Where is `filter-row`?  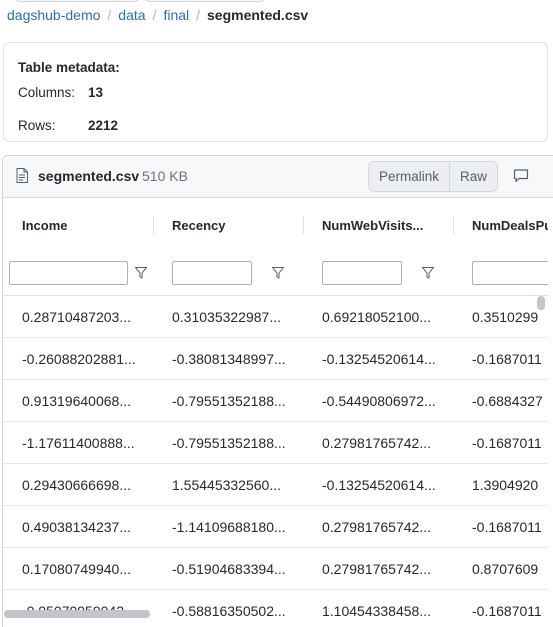 filter-row is located at coordinates (275, 274).